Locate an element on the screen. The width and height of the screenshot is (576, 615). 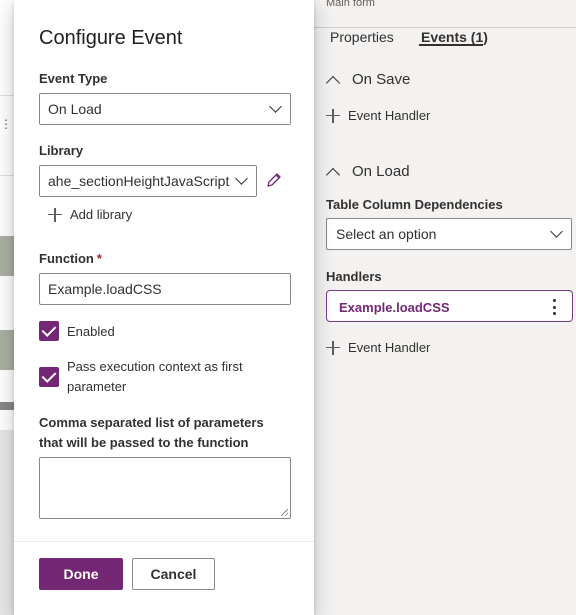
on-save-section-header: On Save is located at coordinates (368, 80).